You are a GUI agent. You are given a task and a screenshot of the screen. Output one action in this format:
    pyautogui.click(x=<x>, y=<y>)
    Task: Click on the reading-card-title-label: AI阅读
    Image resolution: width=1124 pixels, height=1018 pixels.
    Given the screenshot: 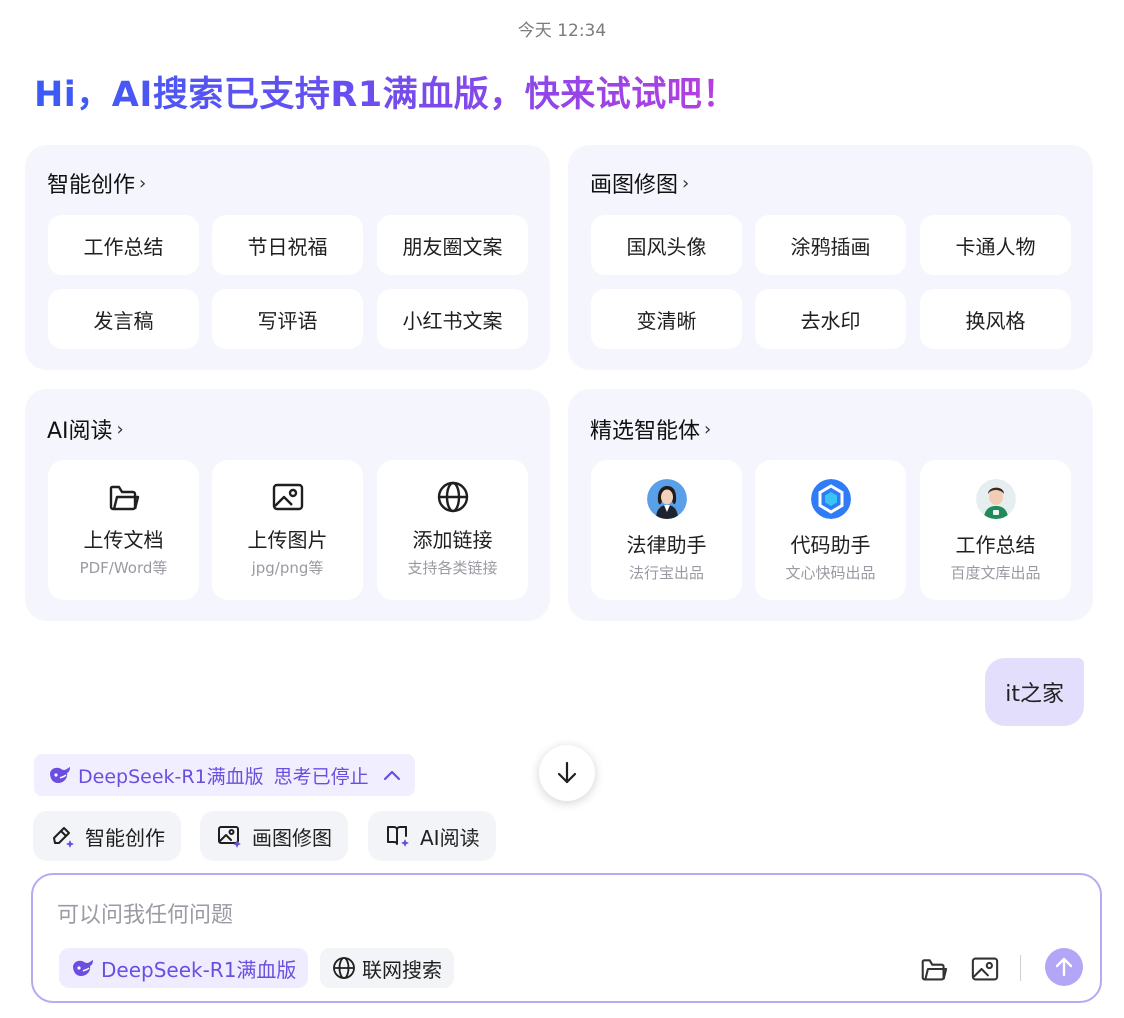 What is the action you would take?
    pyautogui.click(x=80, y=431)
    